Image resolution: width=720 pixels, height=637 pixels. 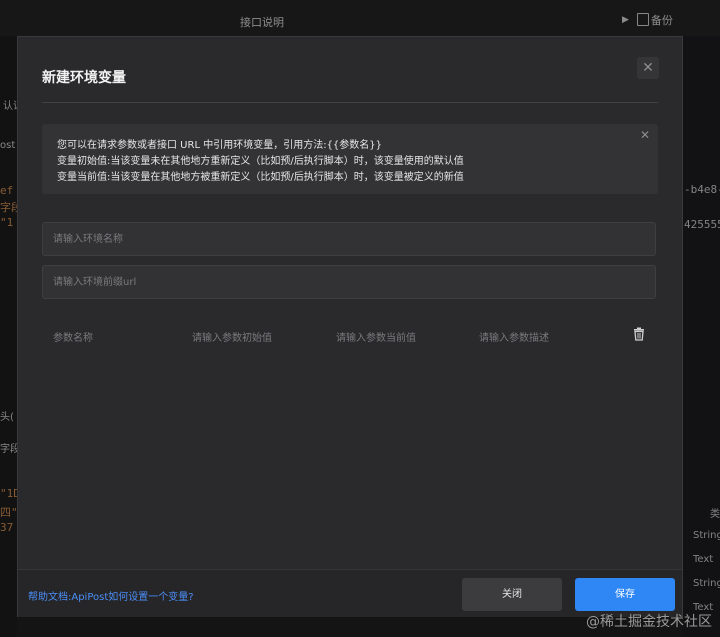 What do you see at coordinates (349, 282) in the screenshot?
I see `environment-url-input` at bounding box center [349, 282].